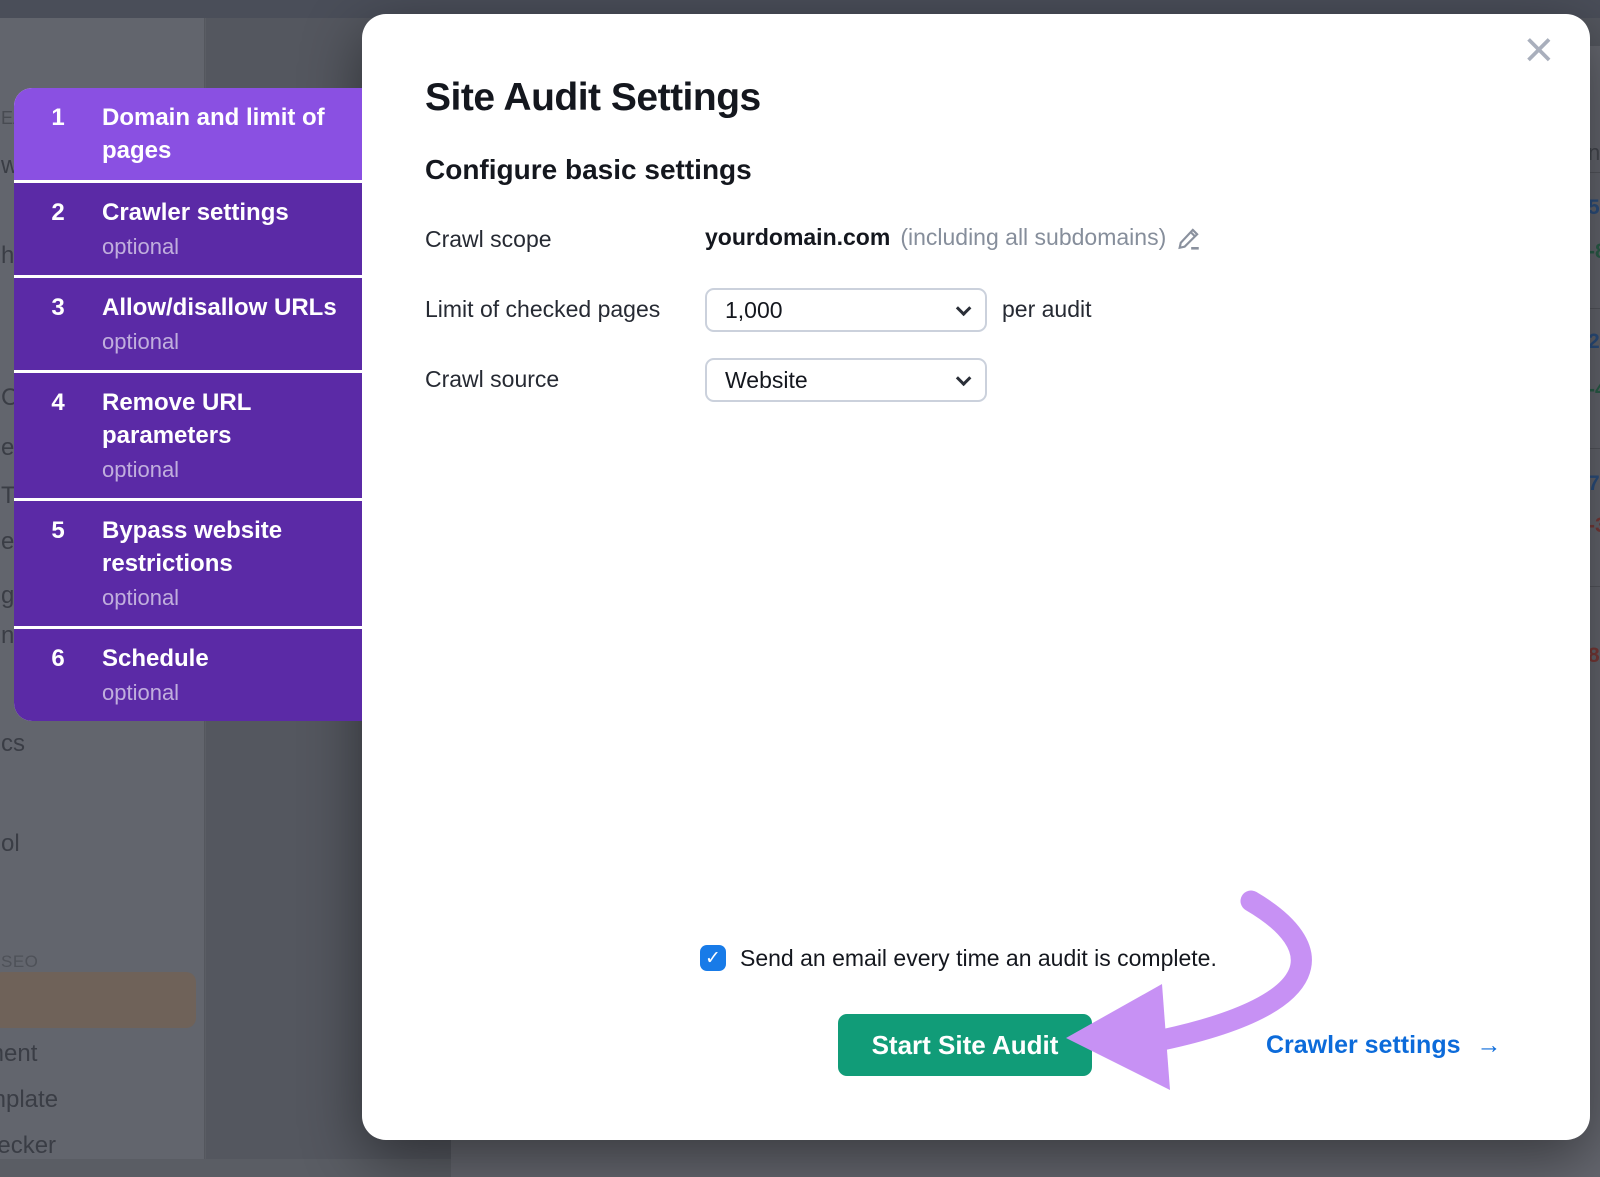  What do you see at coordinates (58, 117) in the screenshot?
I see `step-number: 1` at bounding box center [58, 117].